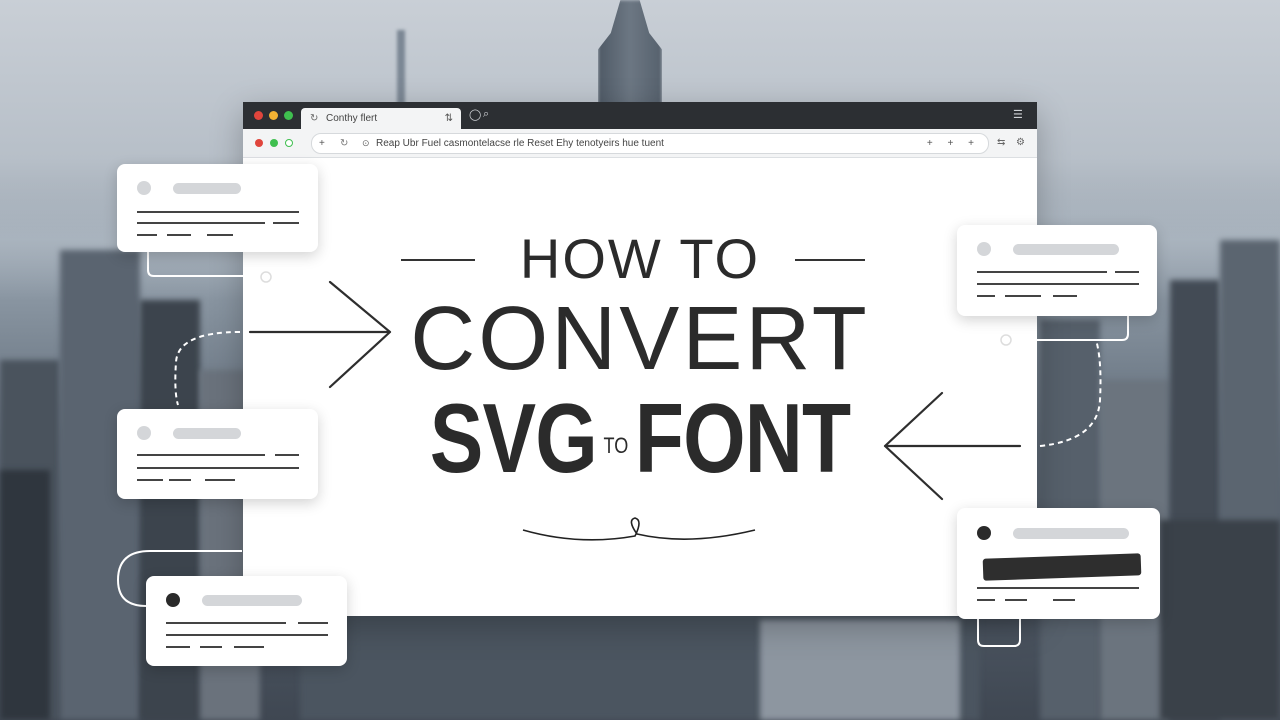 The height and width of the screenshot is (720, 1280). Describe the element at coordinates (217, 454) in the screenshot. I see `floating-card-mid-left` at that location.